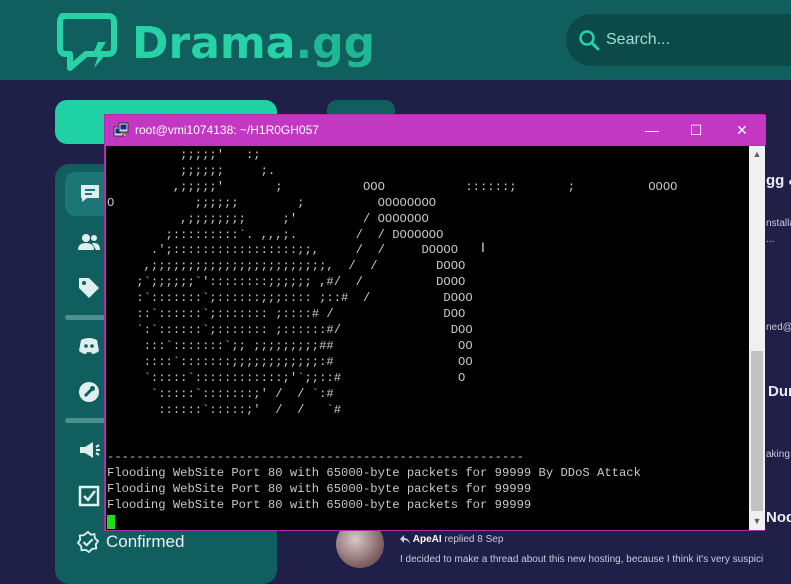 This screenshot has width=791, height=584. Describe the element at coordinates (335, 43) in the screenshot. I see `logo-tld-text: .gg` at that location.